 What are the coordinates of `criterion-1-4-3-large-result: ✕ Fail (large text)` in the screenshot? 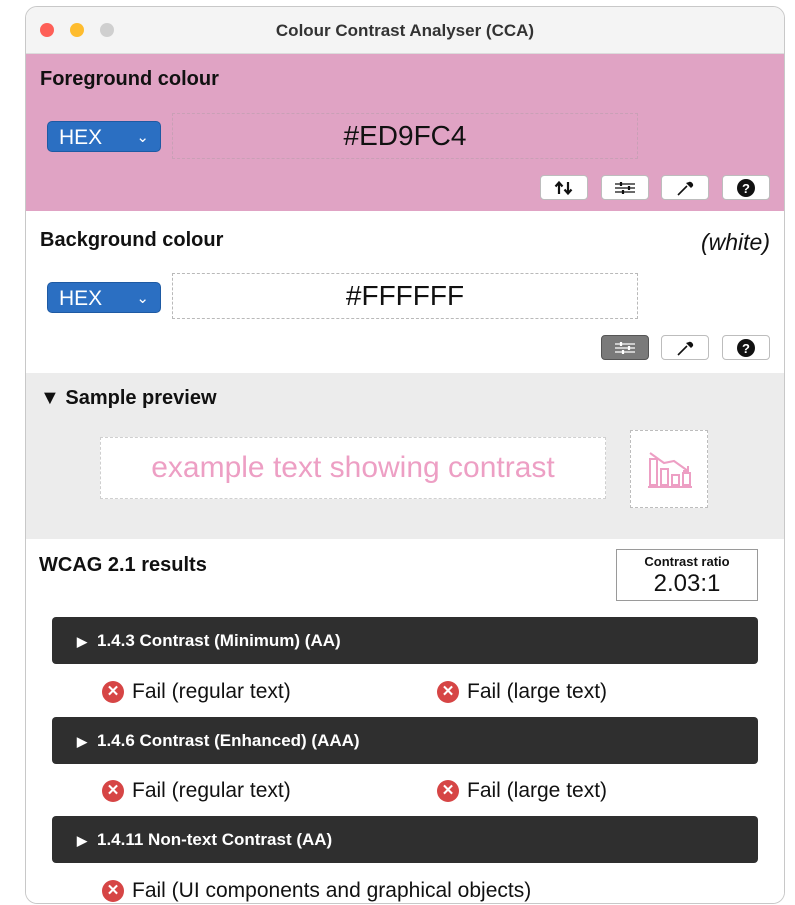 It's located at (522, 692).